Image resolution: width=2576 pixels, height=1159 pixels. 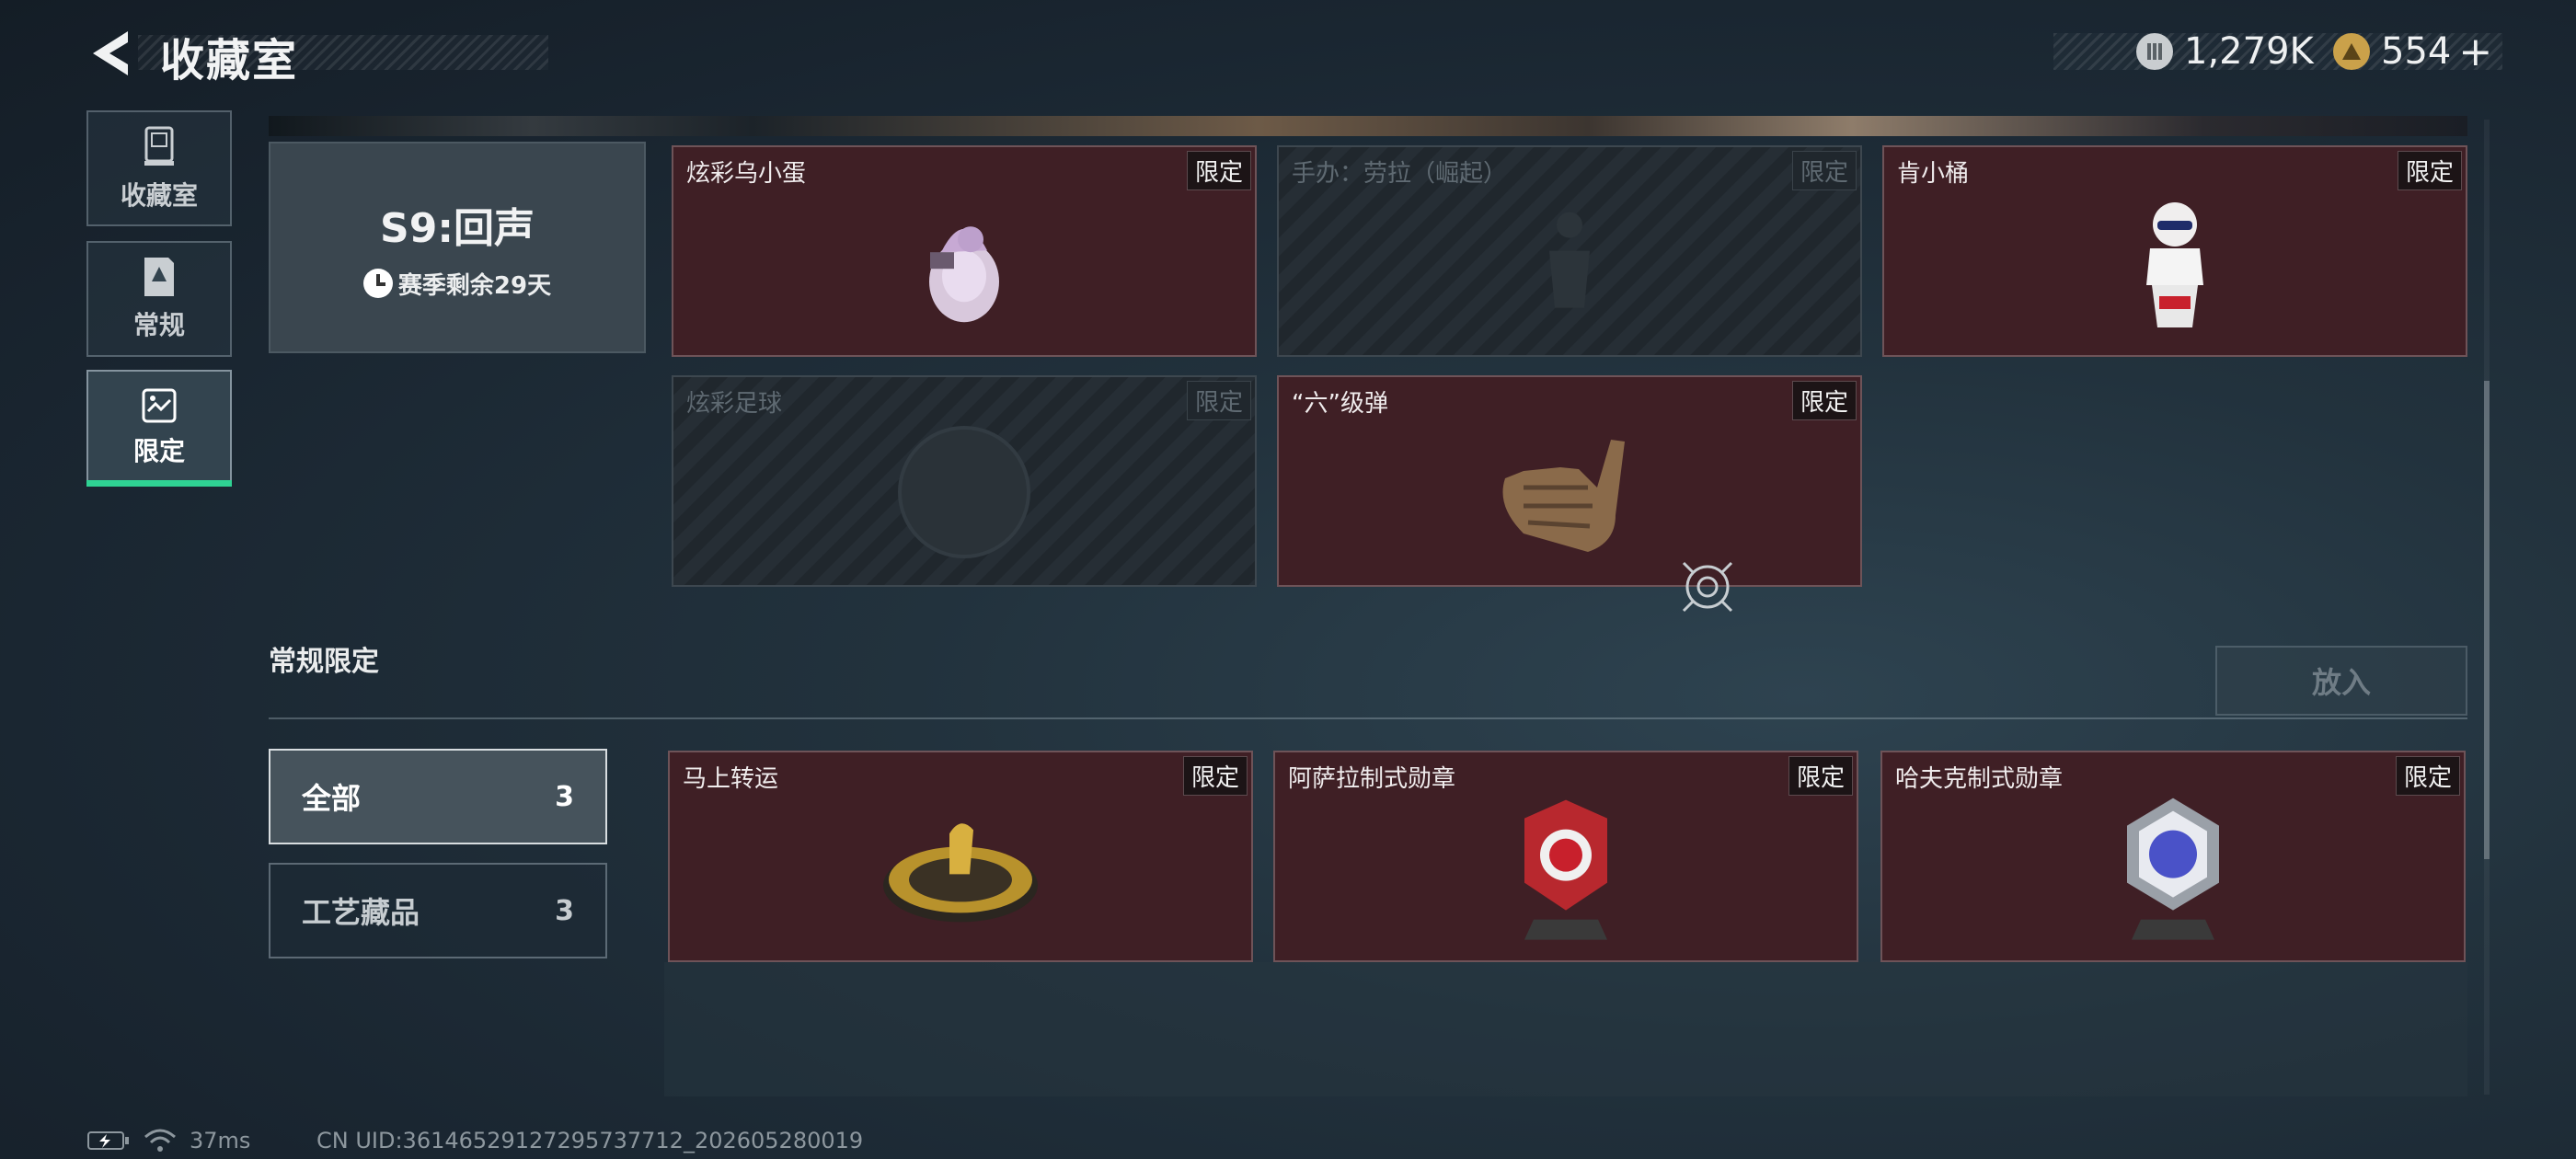 What do you see at coordinates (159, 405) in the screenshot?
I see `image-icon` at bounding box center [159, 405].